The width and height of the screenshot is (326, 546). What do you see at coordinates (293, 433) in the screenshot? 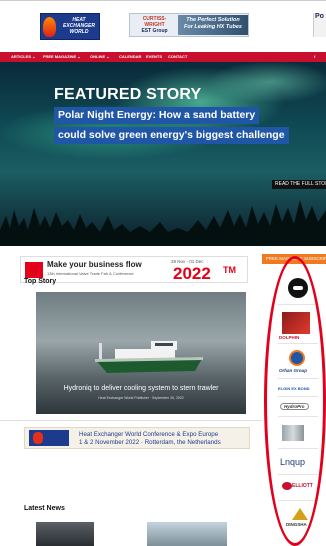
I see `sponsor-tube-image` at bounding box center [293, 433].